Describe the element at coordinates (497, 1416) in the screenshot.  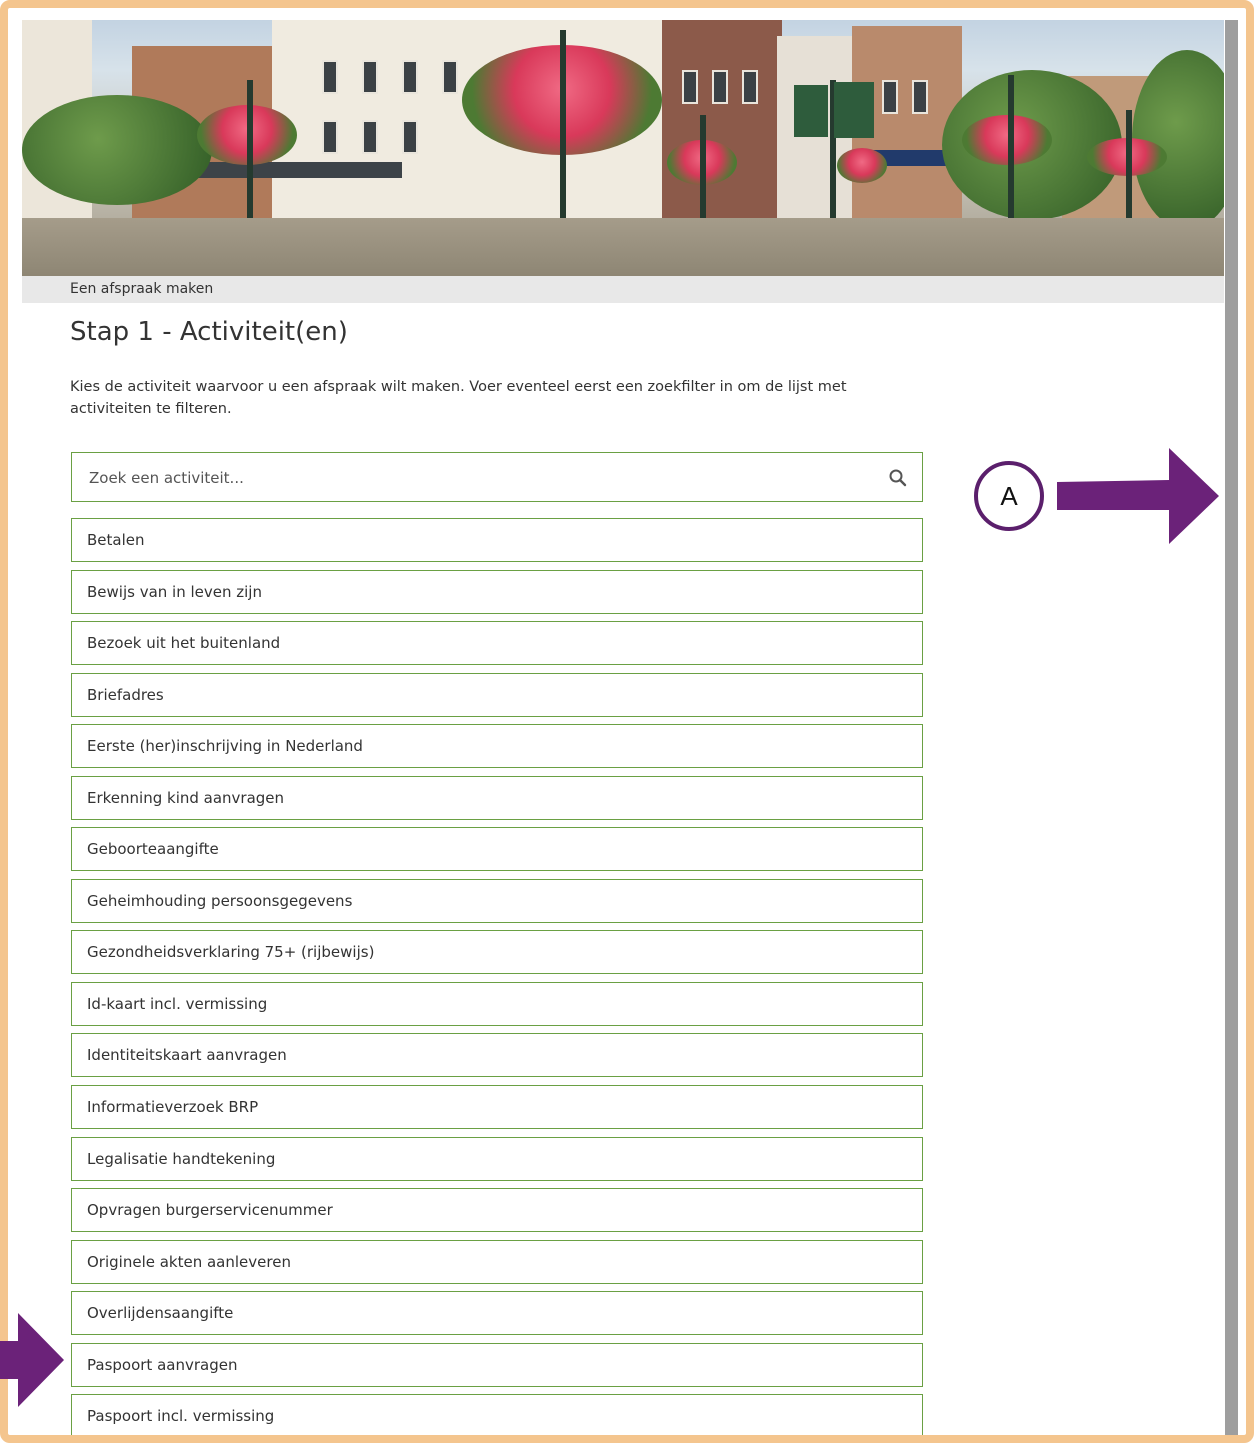
I see `activity-item-paspoort-vermissing: Paspoort incl. vermissing` at that location.